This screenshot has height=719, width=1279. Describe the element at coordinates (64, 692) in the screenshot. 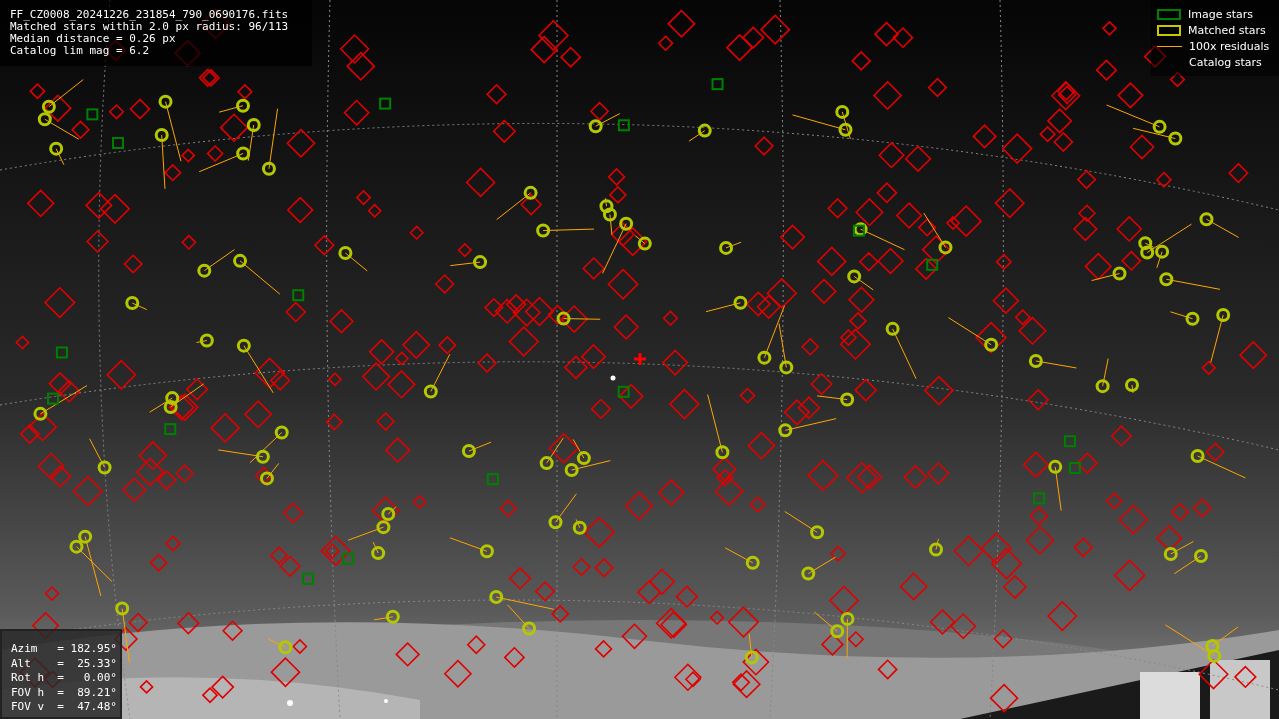

I see `pointing-text: FOV h = 89.21°` at that location.